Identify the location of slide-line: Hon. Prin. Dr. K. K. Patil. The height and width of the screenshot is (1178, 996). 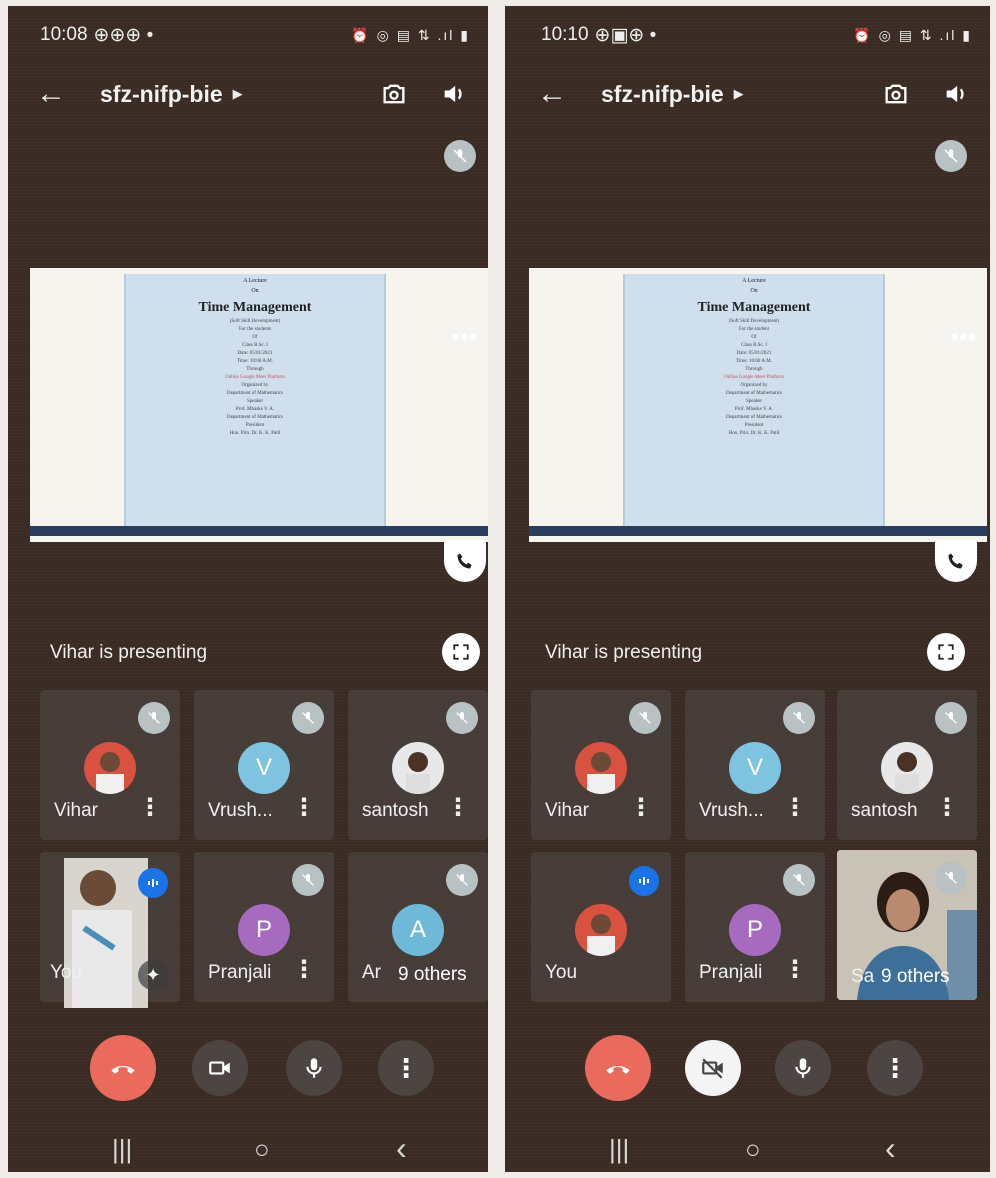
(255, 433).